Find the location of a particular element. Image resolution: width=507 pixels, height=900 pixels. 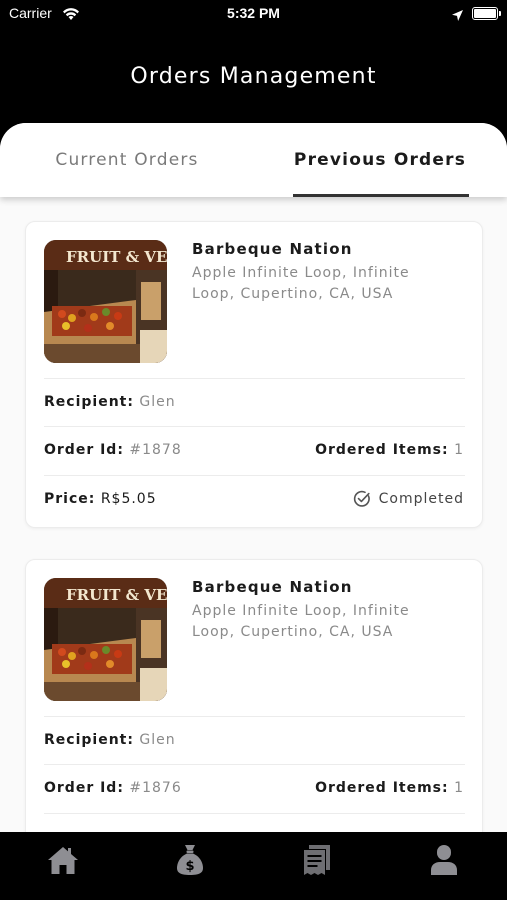

nav-orders is located at coordinates (317, 860).